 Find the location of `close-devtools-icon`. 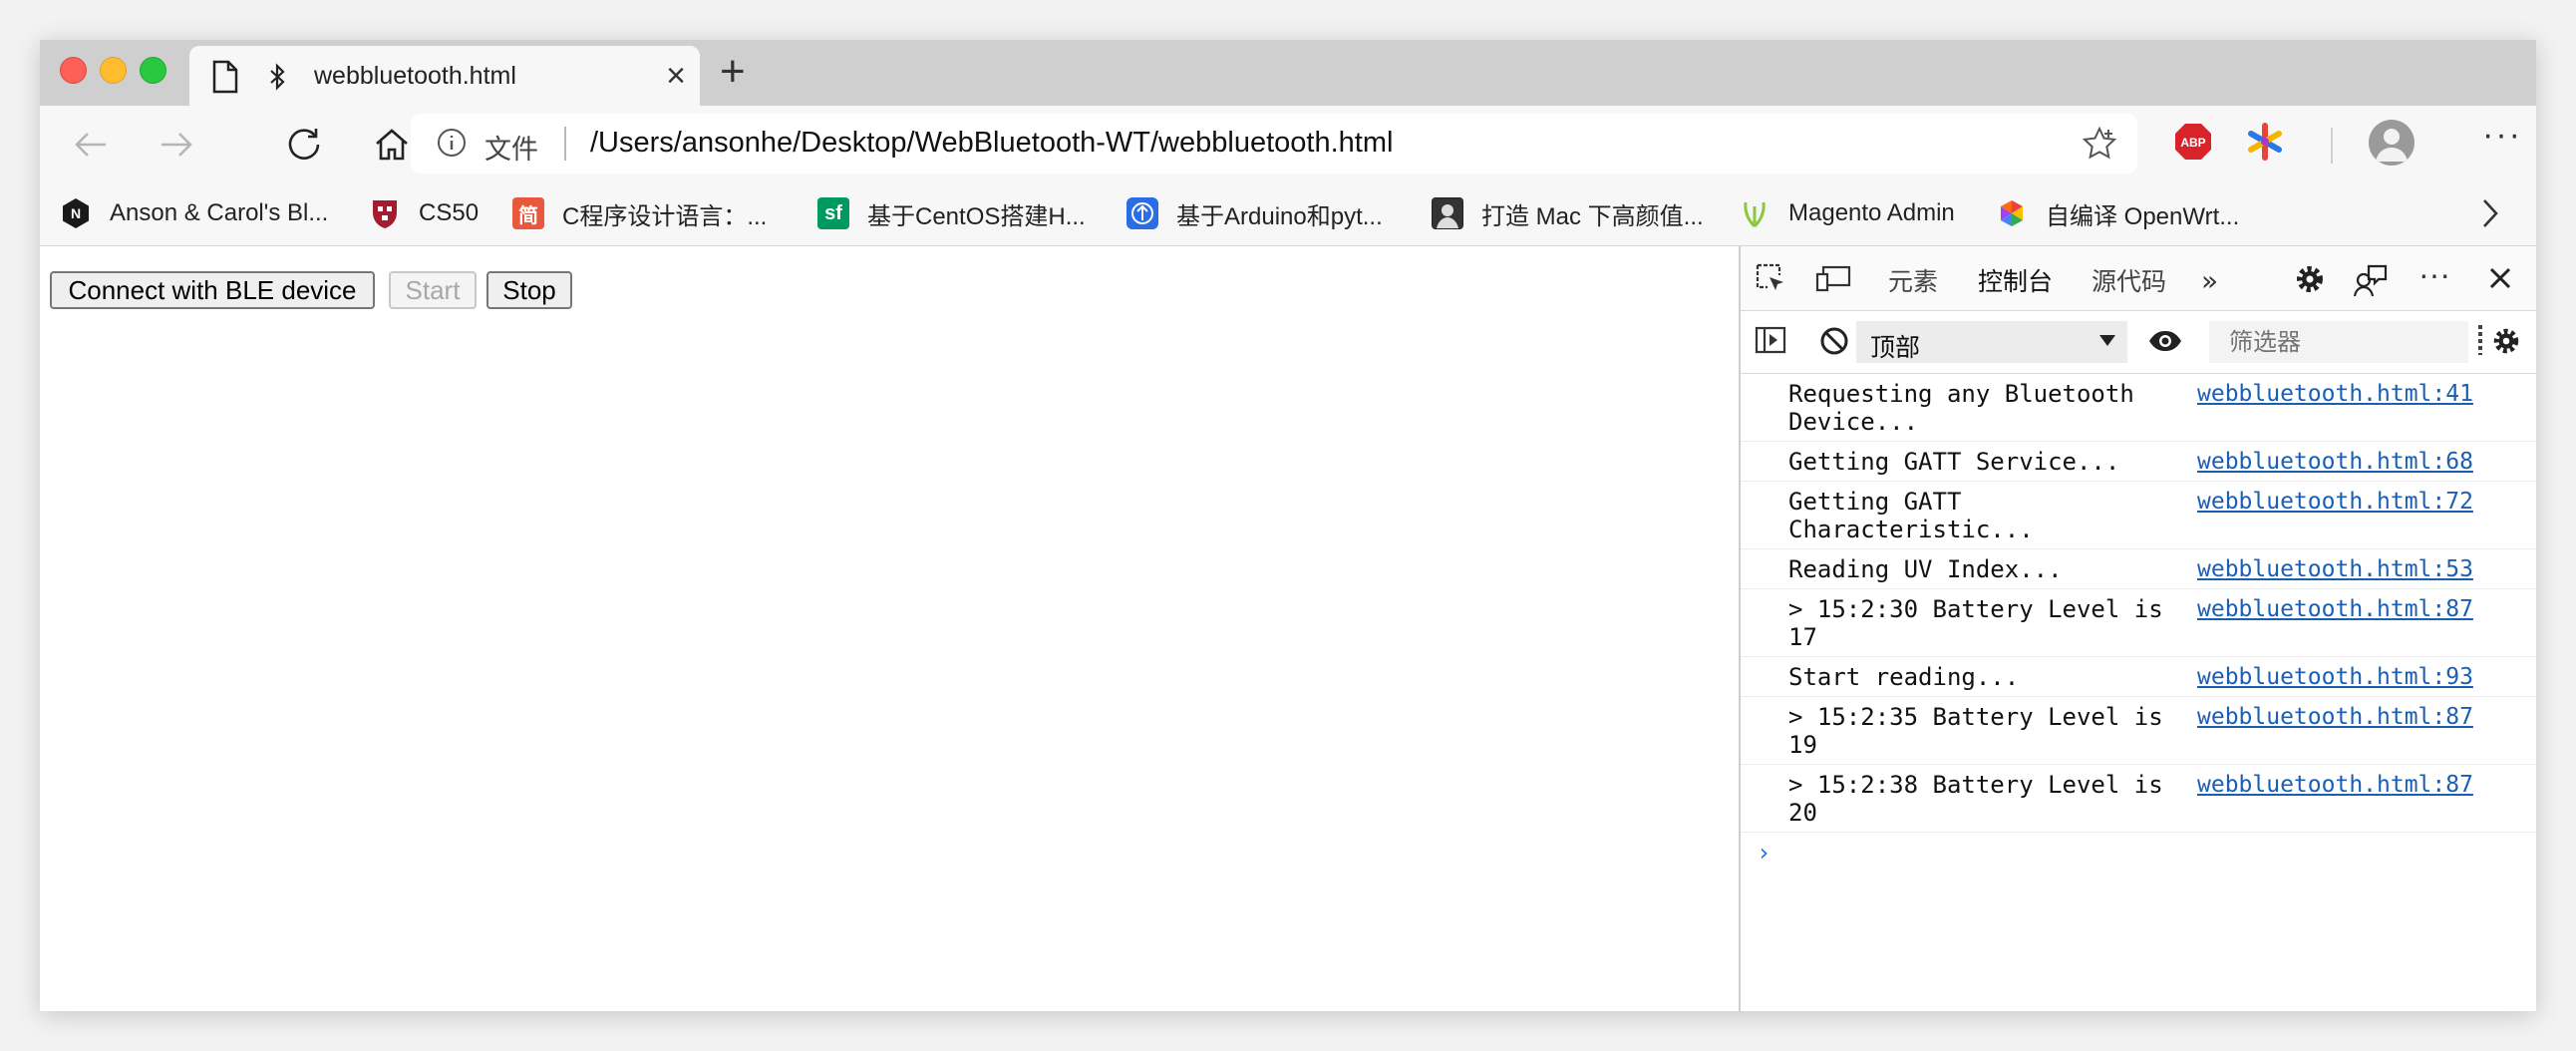

close-devtools-icon is located at coordinates (2500, 281).